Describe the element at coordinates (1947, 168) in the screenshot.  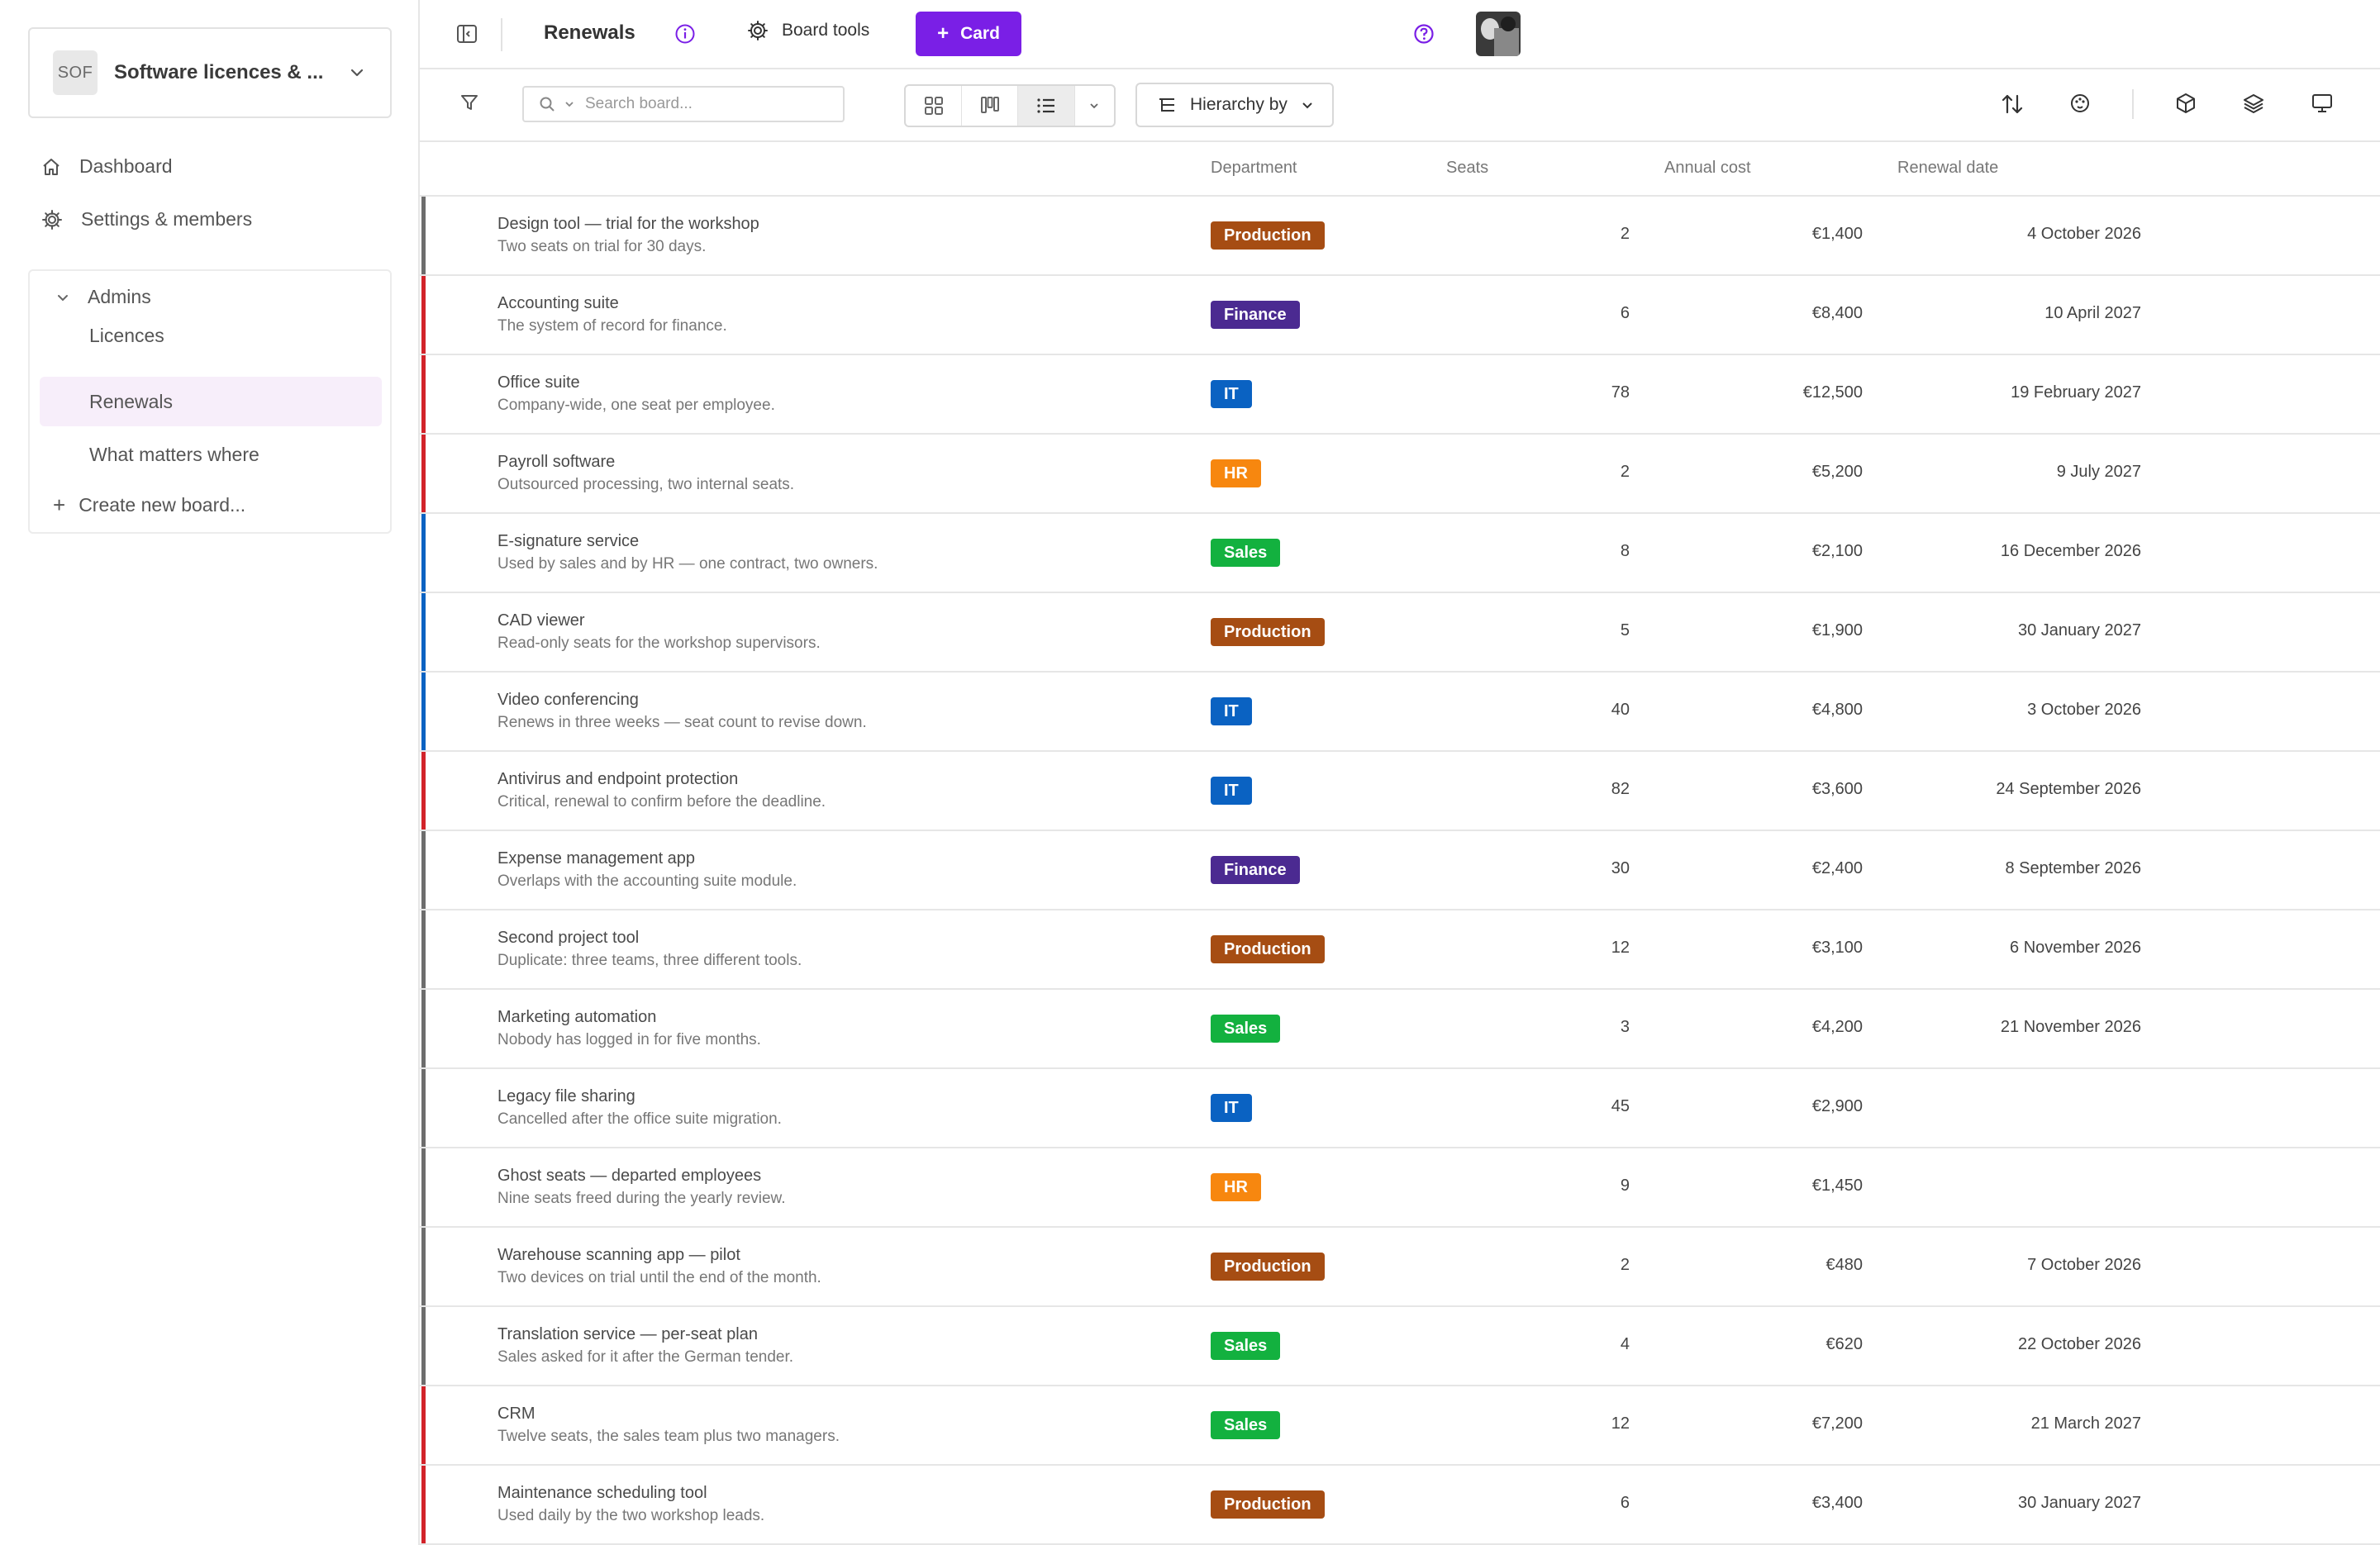
I see `column-header-renewal-date: Renewal date` at that location.